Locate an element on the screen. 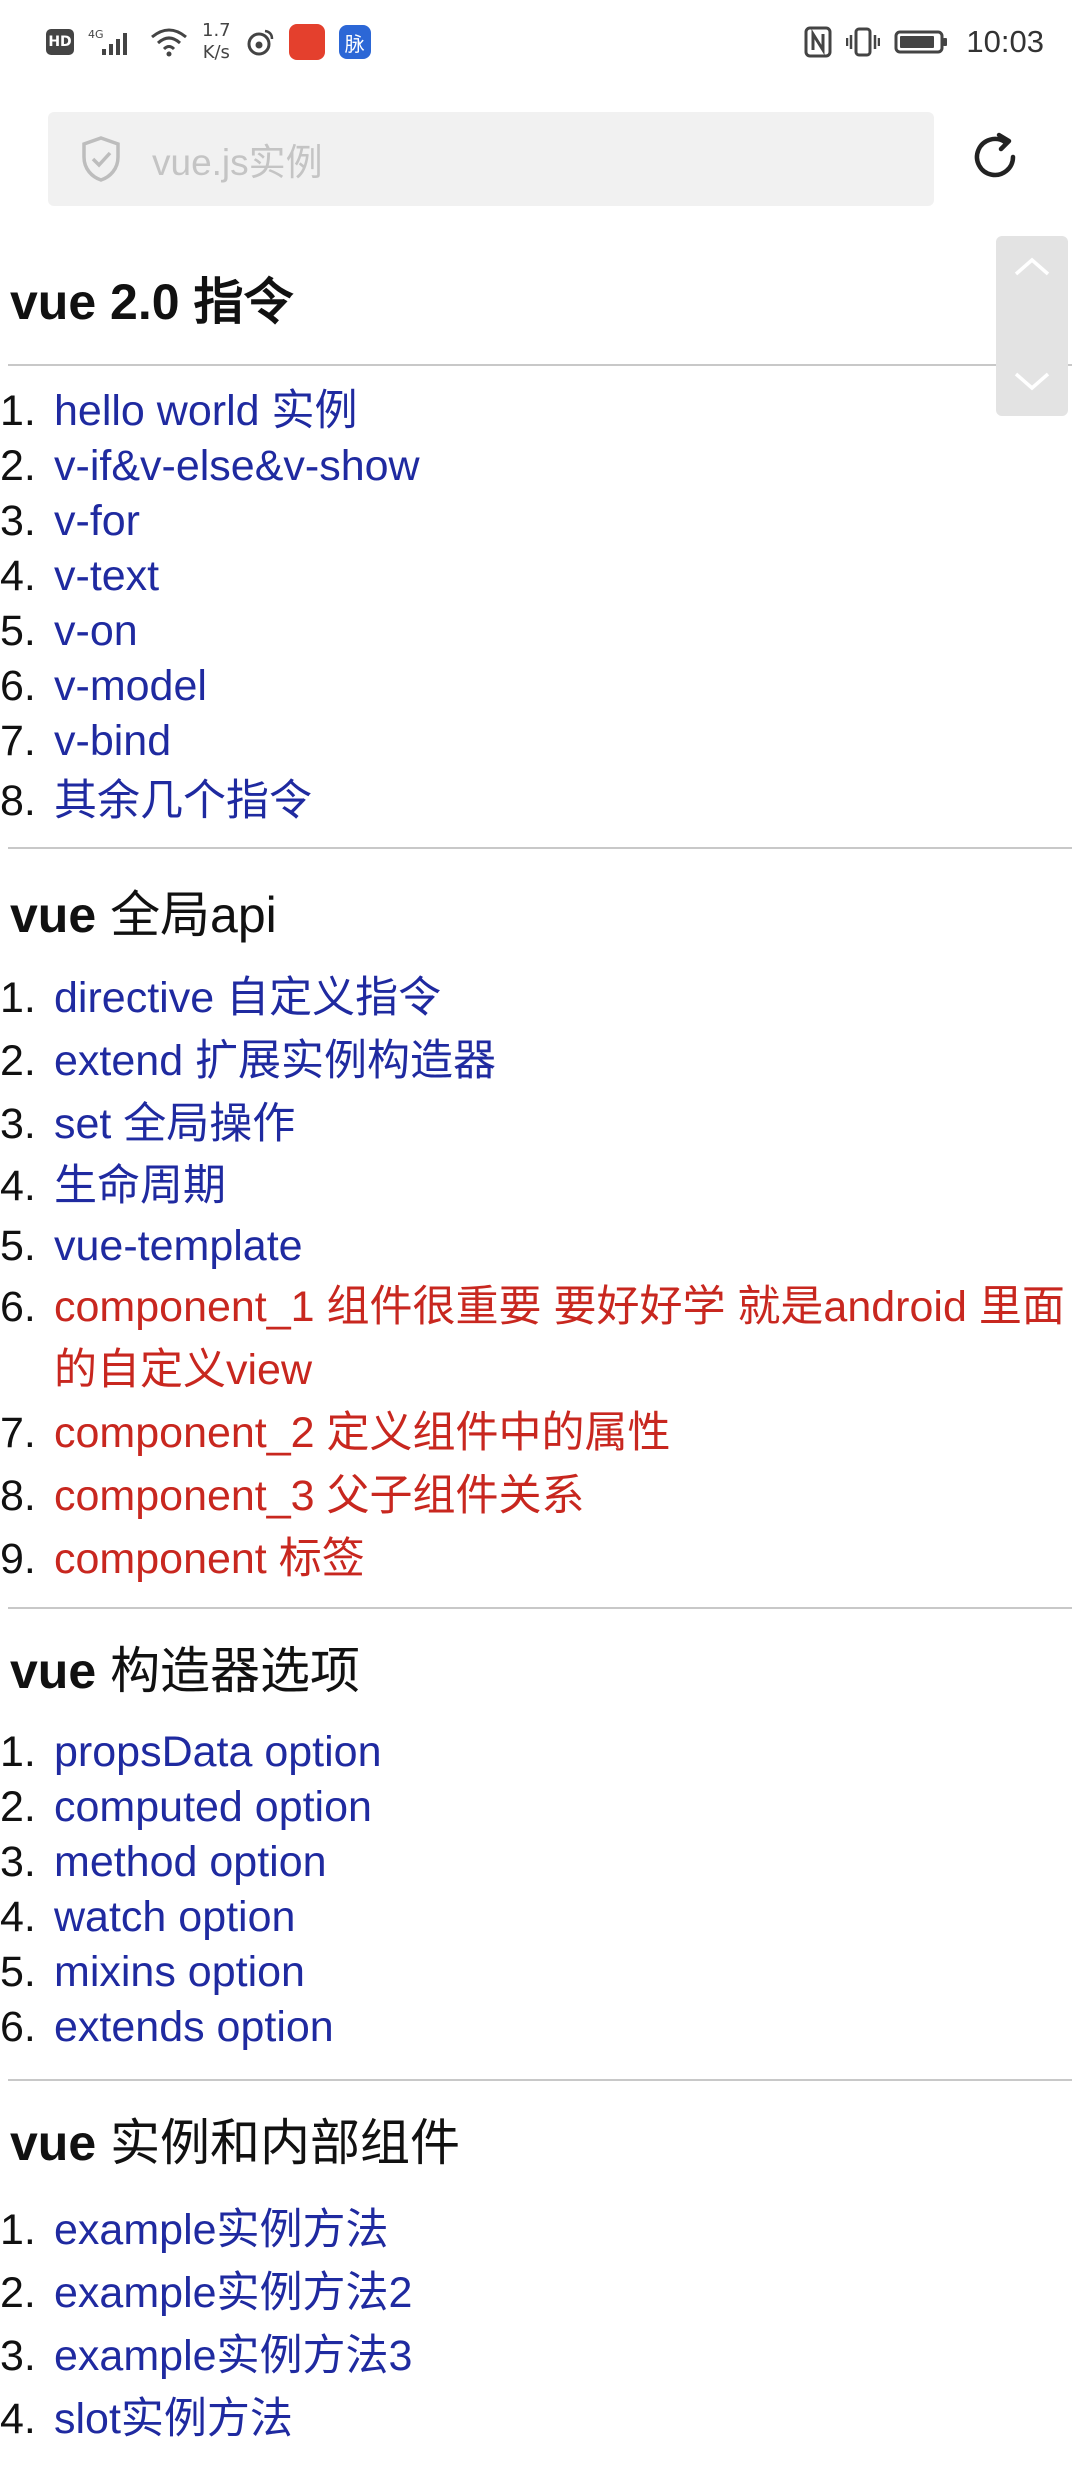 Image resolution: width=1080 pixels, height=2474 pixels. url-text: vue.js实例 is located at coordinates (237, 162).